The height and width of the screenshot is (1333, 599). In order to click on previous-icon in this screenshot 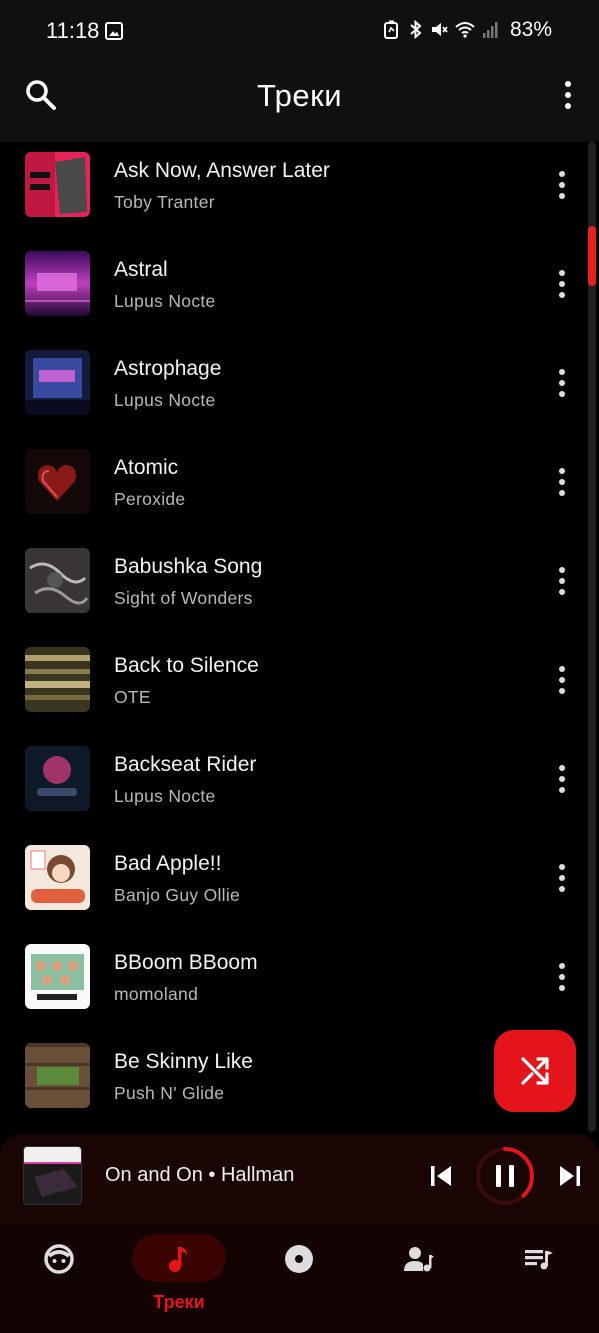, I will do `click(441, 1176)`.